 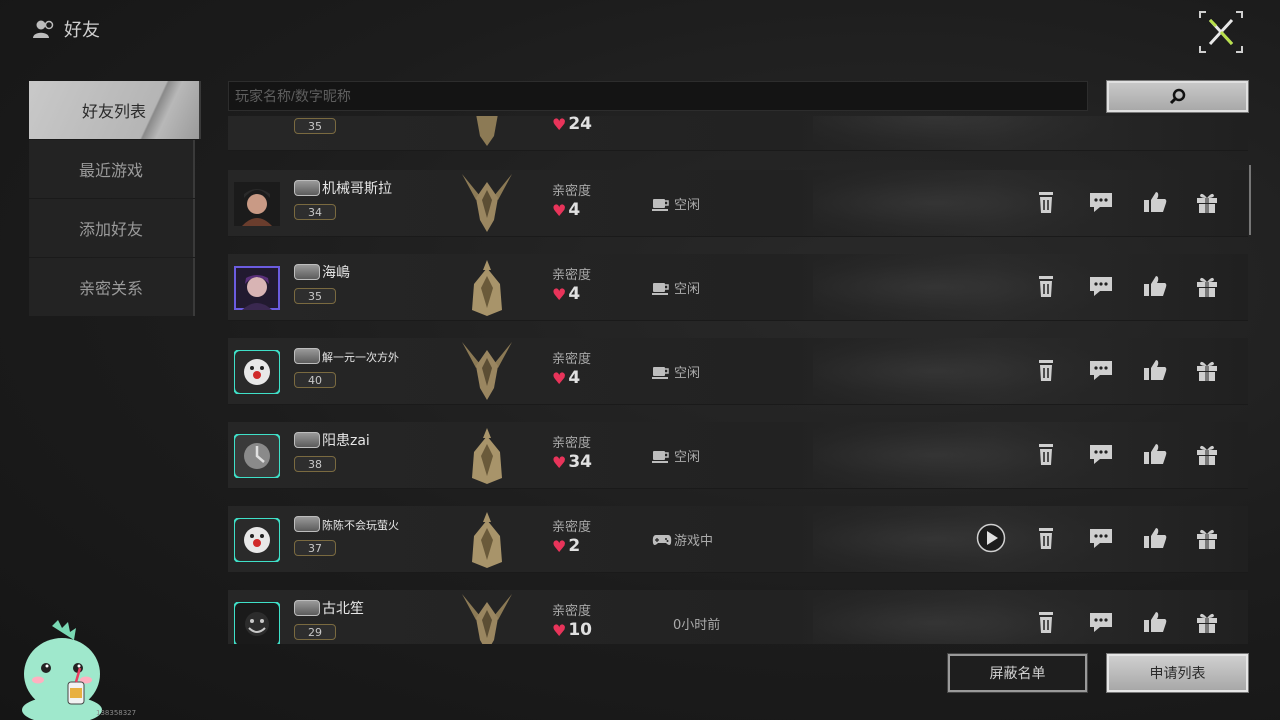 I want to click on nav-friend-list: 好友列表, so click(x=115, y=110).